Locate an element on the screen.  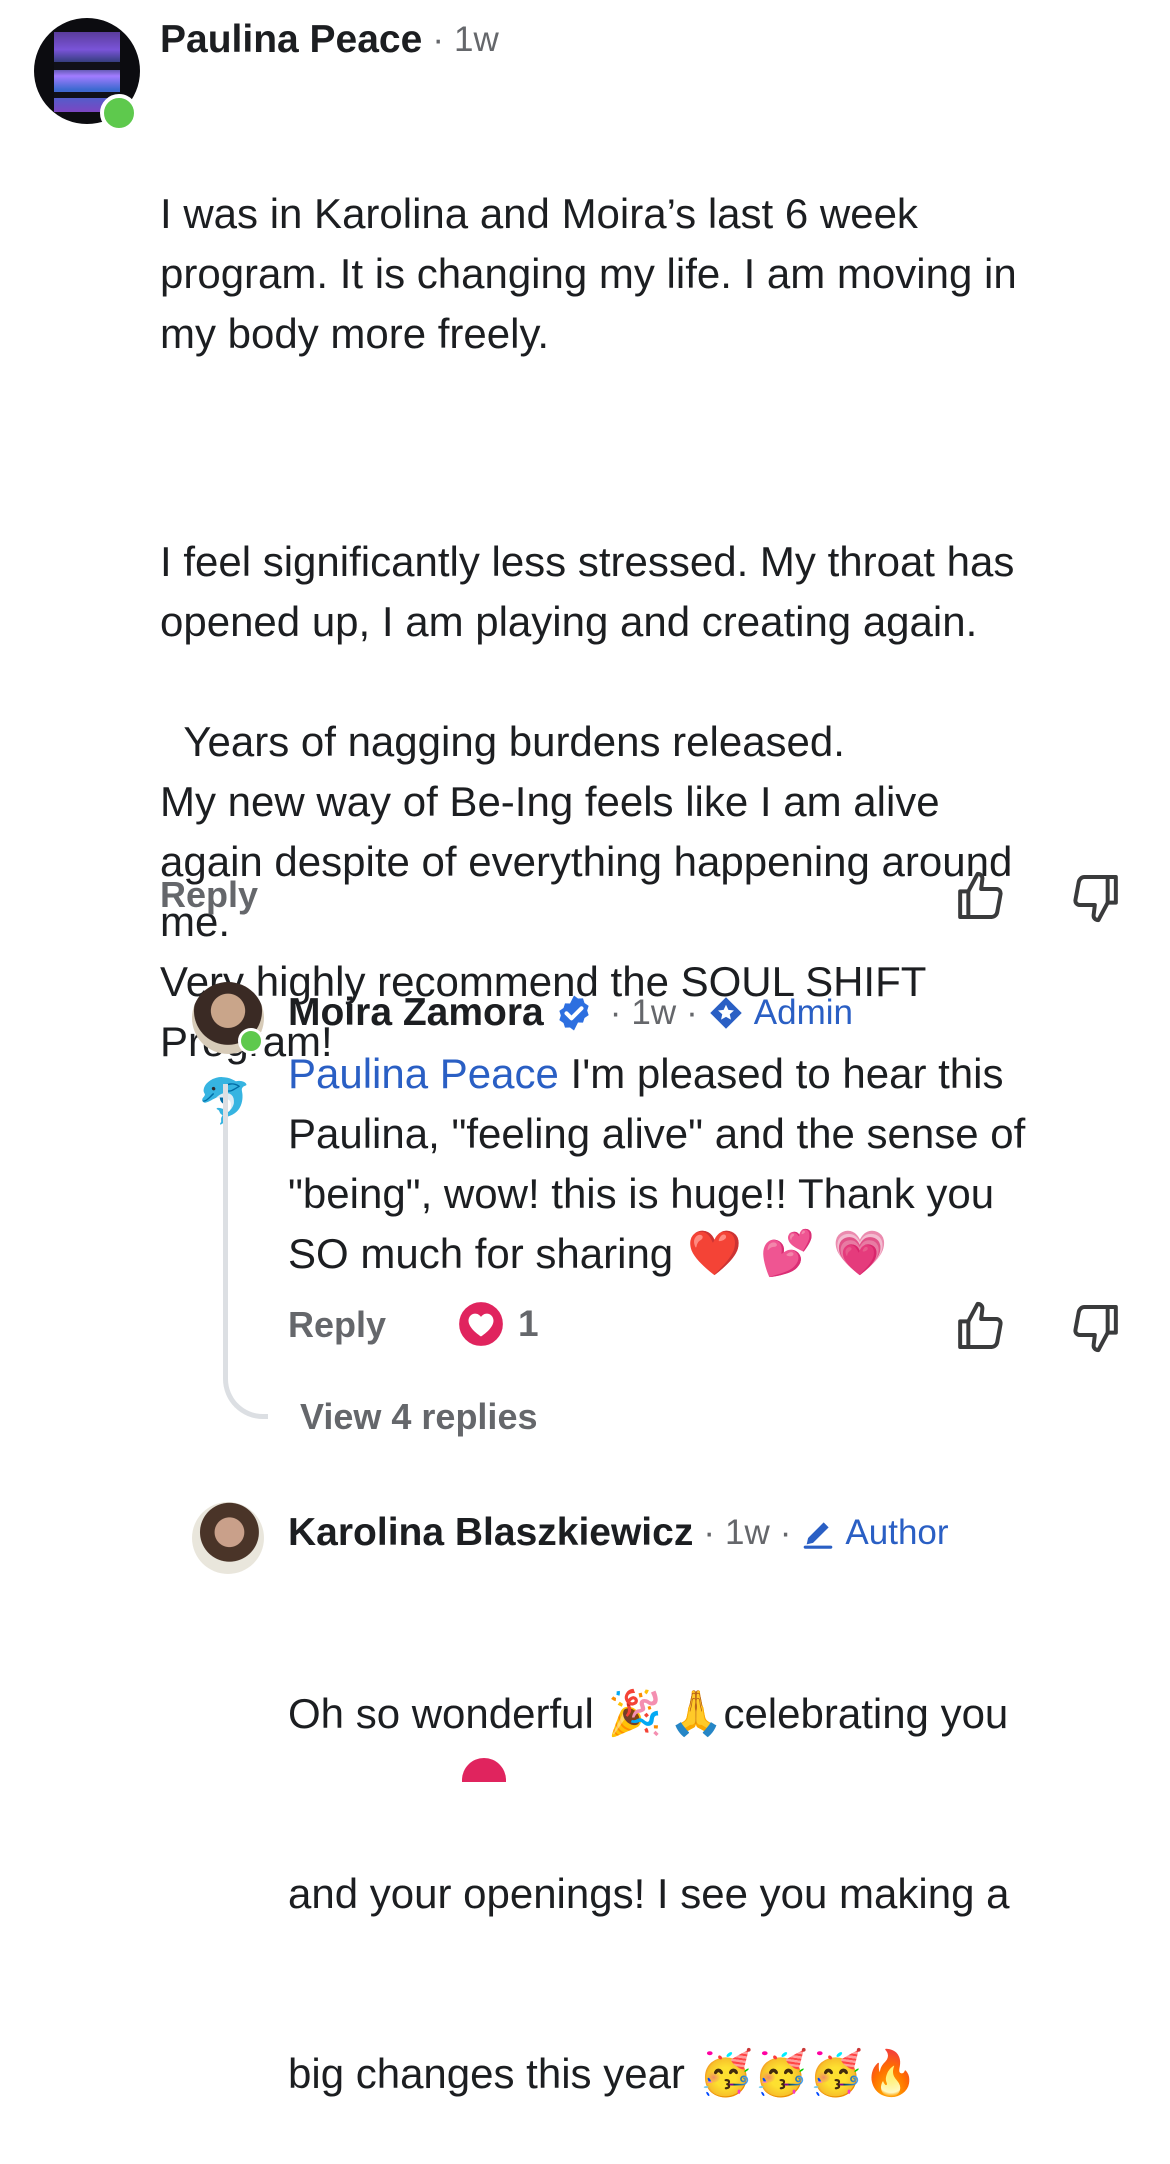
admin-badge: Admin is located at coordinates (803, 1012).